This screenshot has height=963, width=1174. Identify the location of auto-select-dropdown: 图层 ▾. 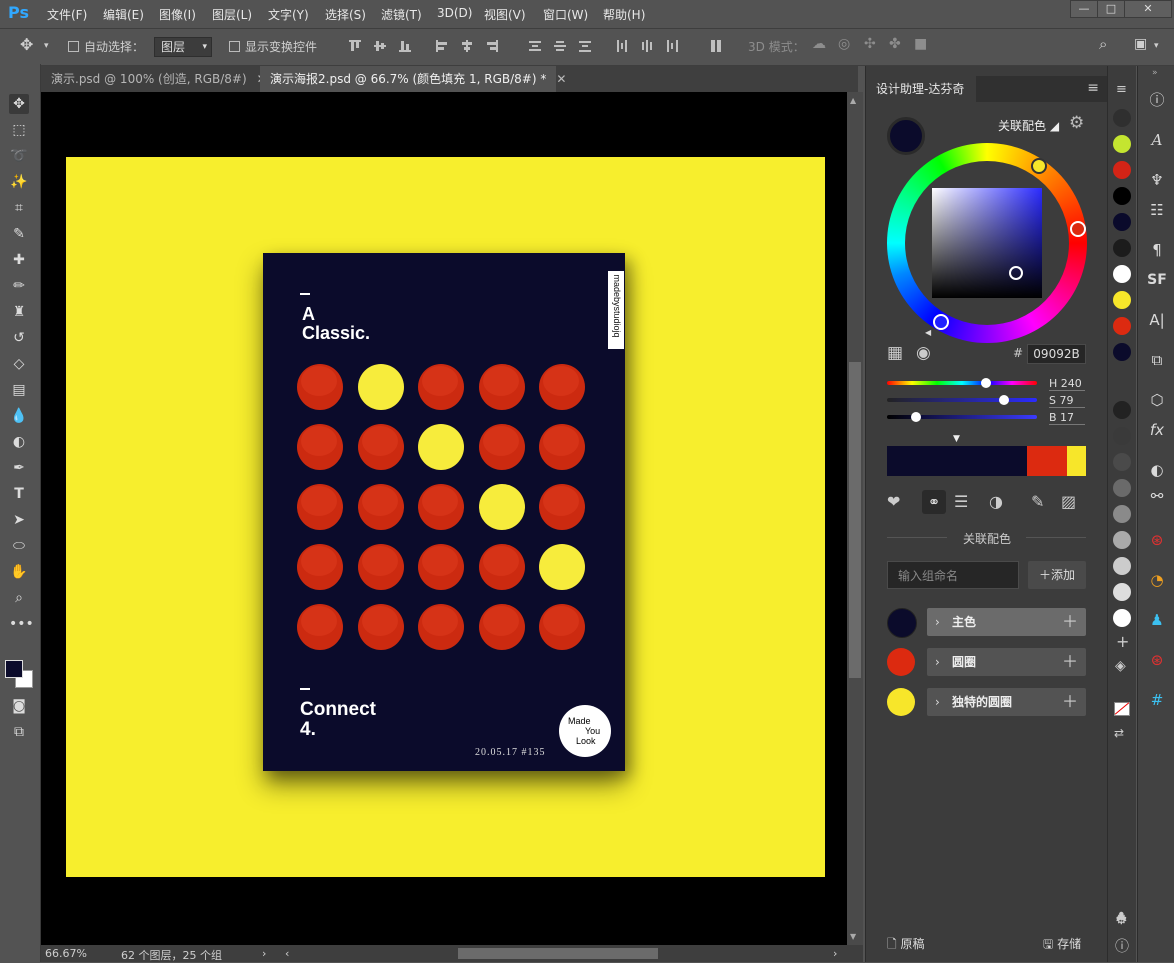
(183, 47).